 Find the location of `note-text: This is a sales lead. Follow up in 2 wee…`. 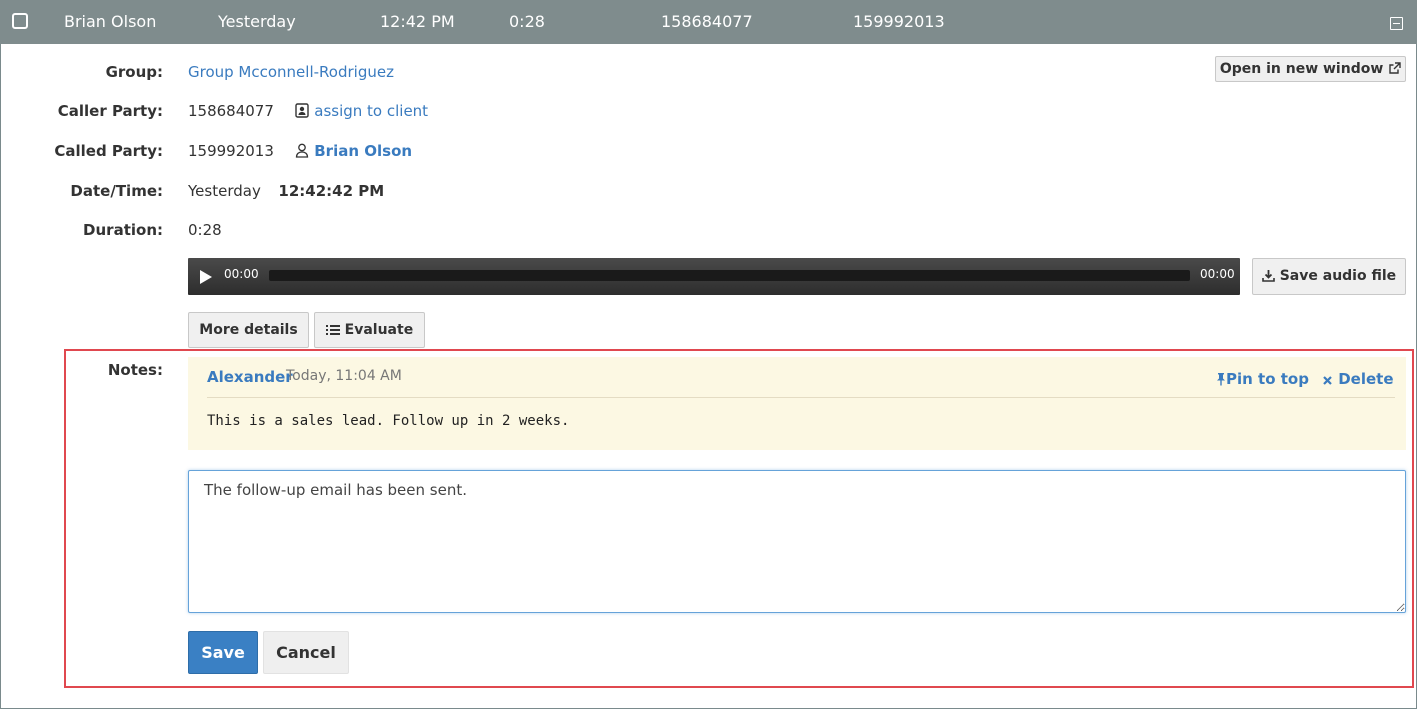

note-text: This is a sales lead. Follow up in 2 wee… is located at coordinates (388, 421).